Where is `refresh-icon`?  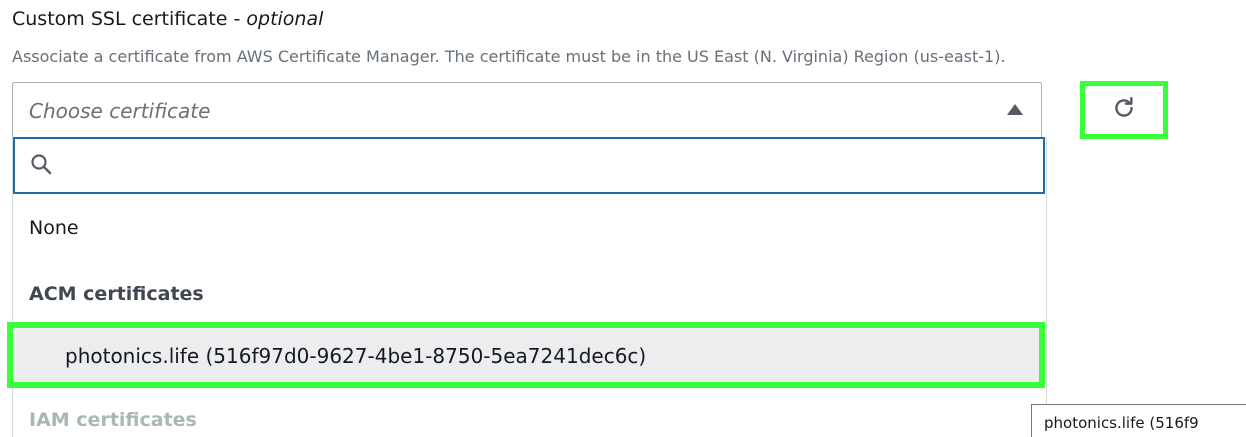 refresh-icon is located at coordinates (1124, 110).